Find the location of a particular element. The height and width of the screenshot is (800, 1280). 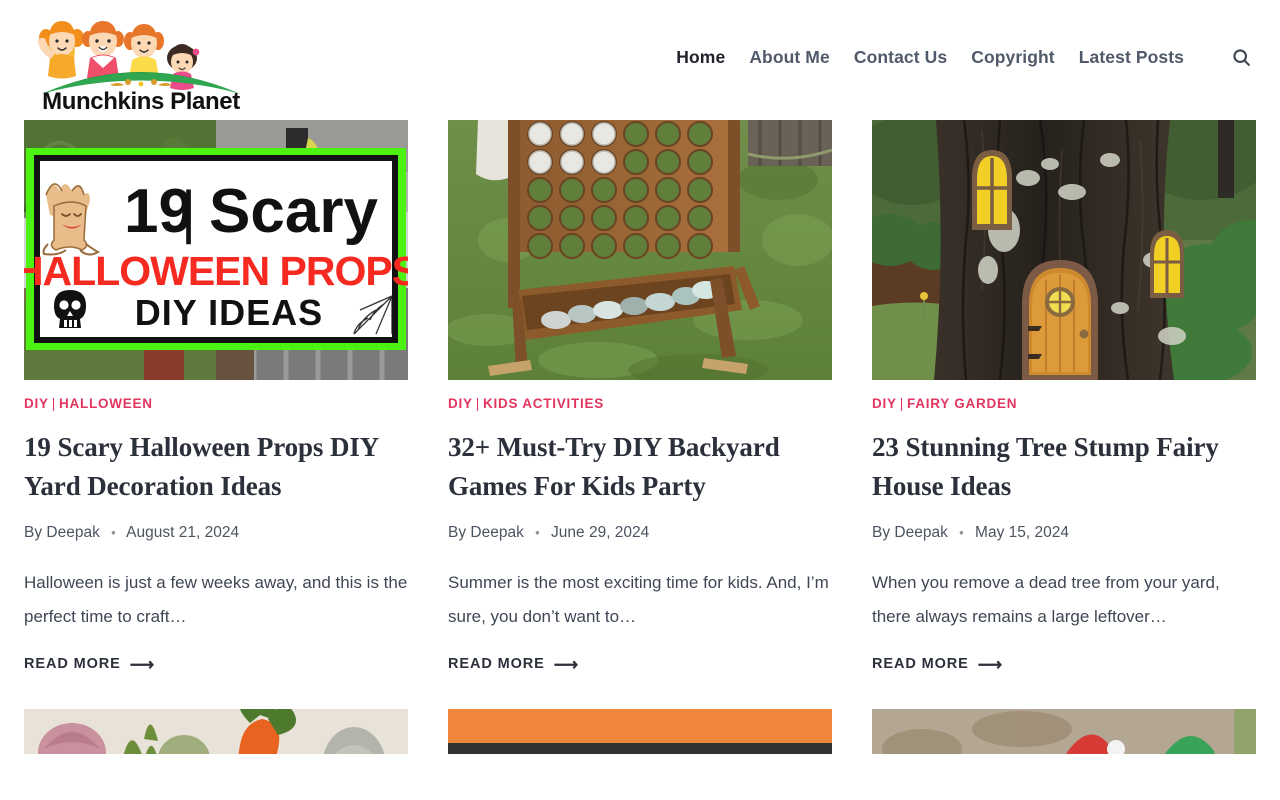

post-byline: By Deepak • June 29, 2024 is located at coordinates (640, 533).